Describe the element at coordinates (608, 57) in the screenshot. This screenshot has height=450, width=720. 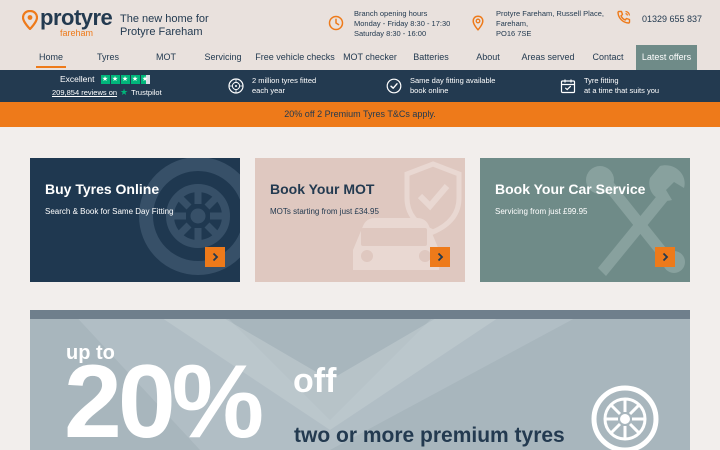
I see `nav-contact: Contact` at that location.